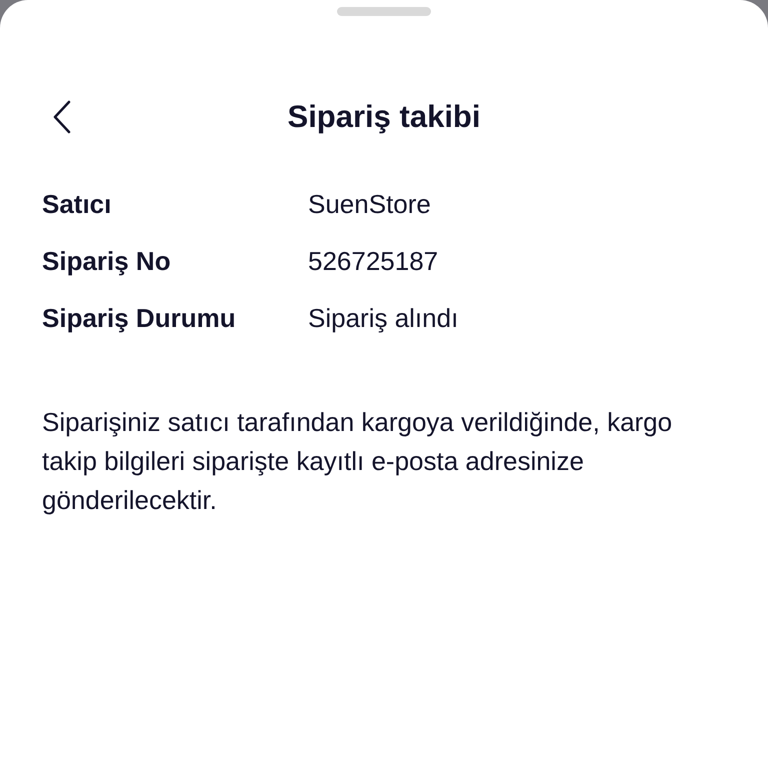 The image size is (768, 768). What do you see at coordinates (77, 204) in the screenshot?
I see `detail-label: Satıcı` at bounding box center [77, 204].